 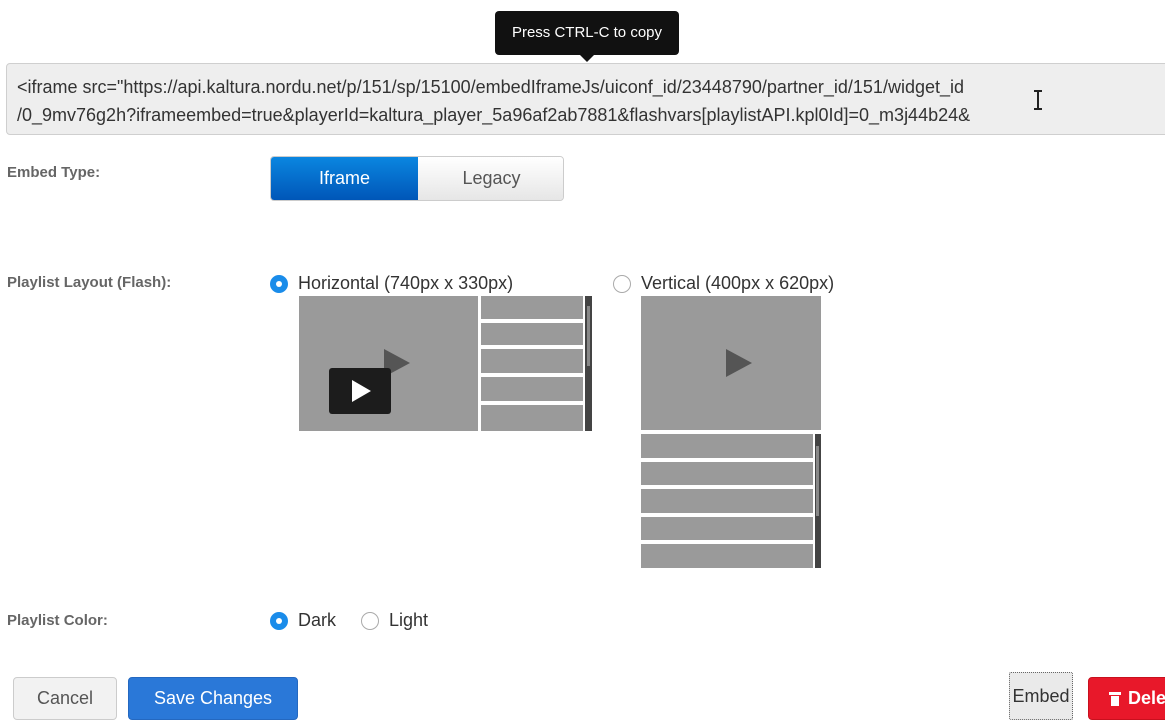 What do you see at coordinates (1041, 696) in the screenshot?
I see `embed-button: Embed` at bounding box center [1041, 696].